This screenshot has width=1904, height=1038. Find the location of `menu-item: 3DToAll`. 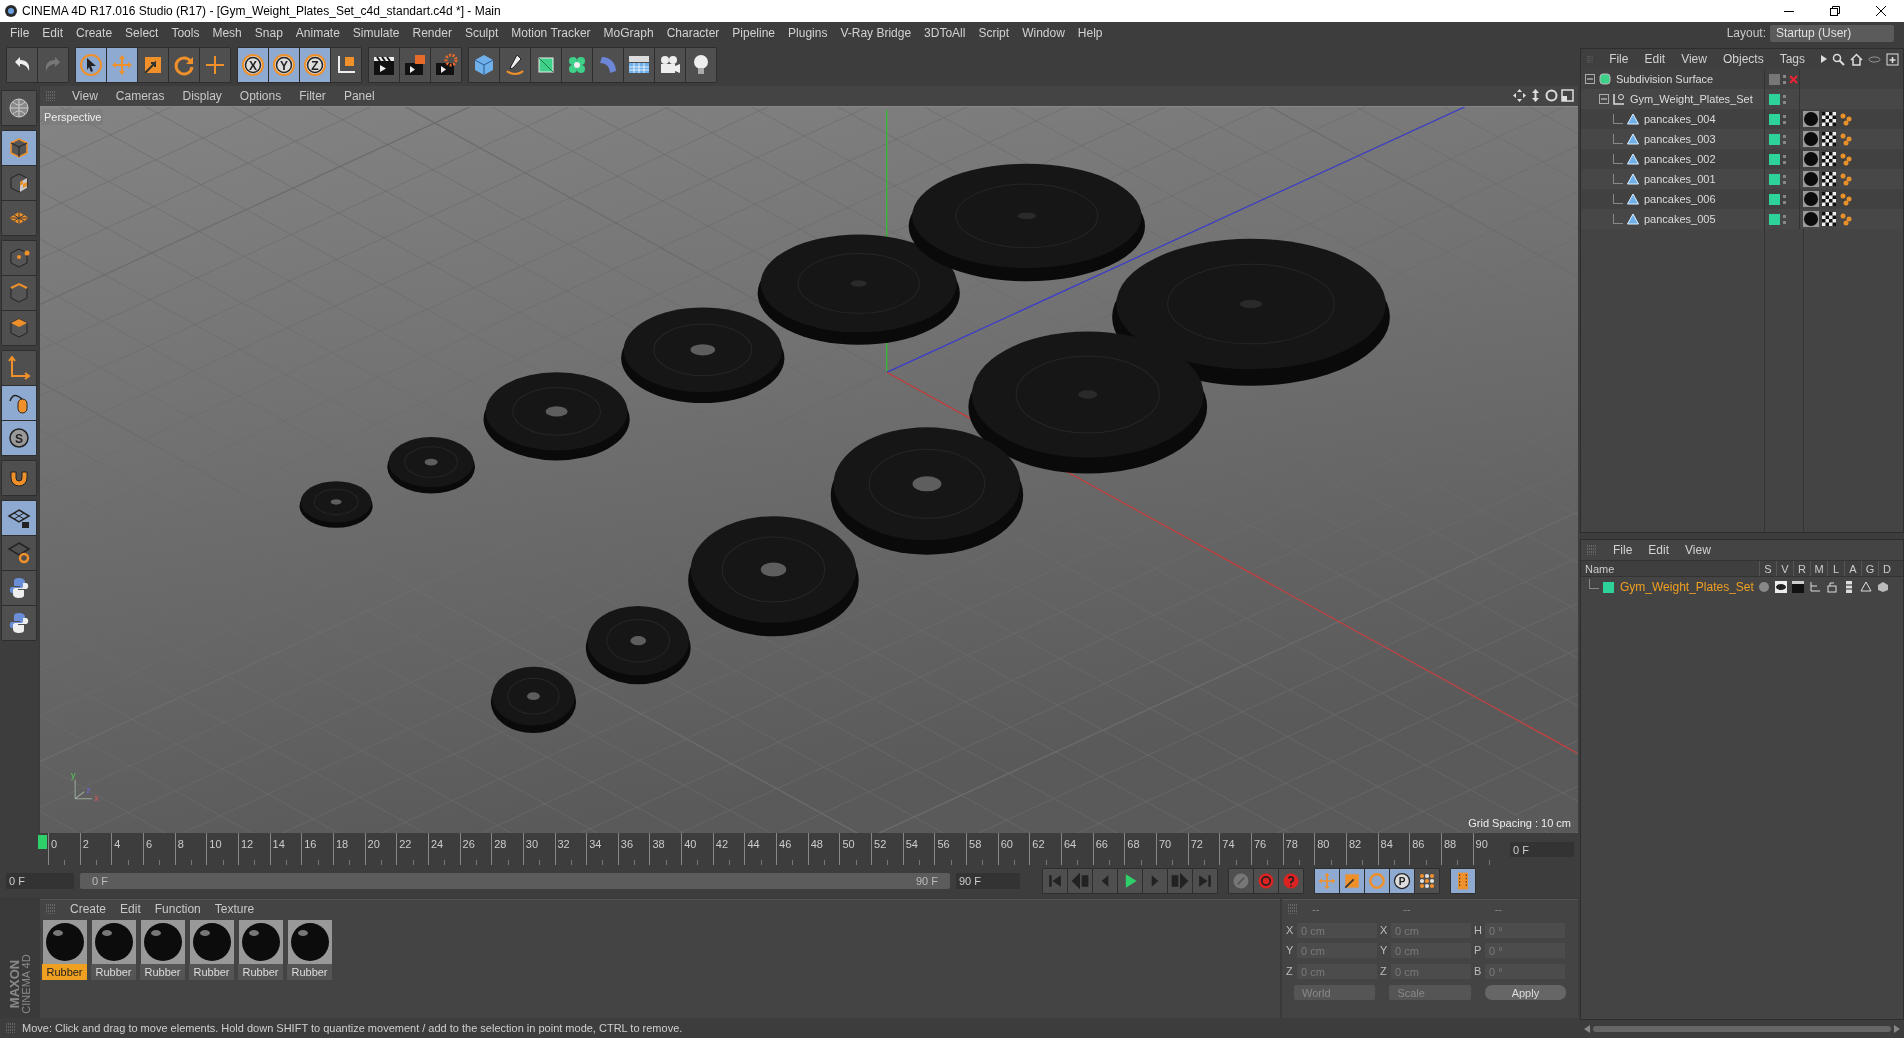

menu-item: 3DToAll is located at coordinates (945, 33).